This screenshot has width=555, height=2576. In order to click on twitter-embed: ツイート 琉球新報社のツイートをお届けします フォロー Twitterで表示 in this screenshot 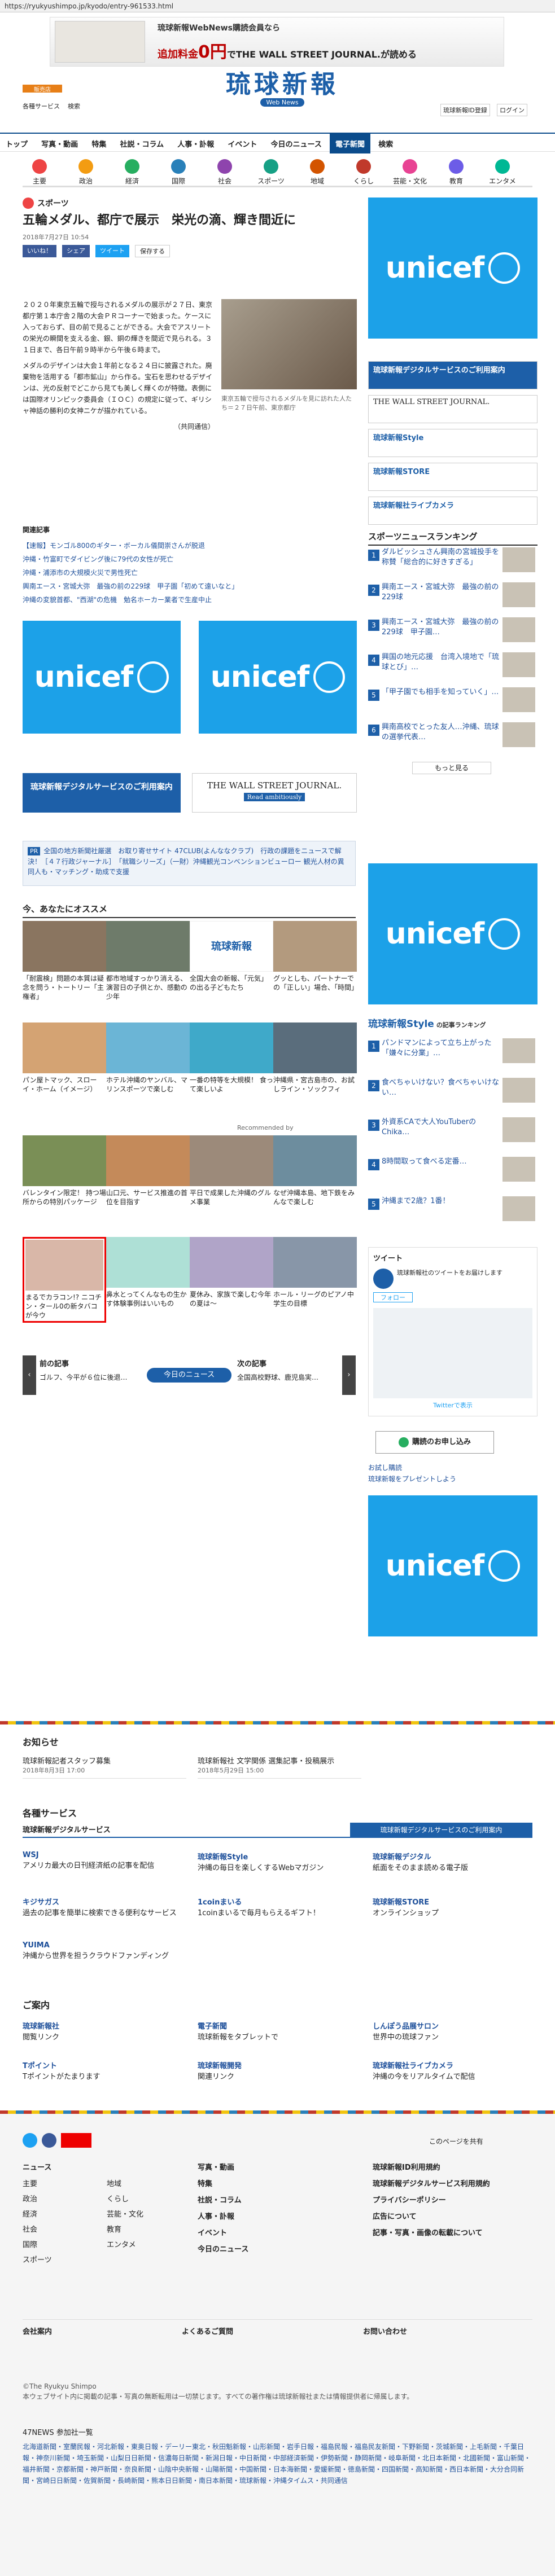, I will do `click(452, 1331)`.